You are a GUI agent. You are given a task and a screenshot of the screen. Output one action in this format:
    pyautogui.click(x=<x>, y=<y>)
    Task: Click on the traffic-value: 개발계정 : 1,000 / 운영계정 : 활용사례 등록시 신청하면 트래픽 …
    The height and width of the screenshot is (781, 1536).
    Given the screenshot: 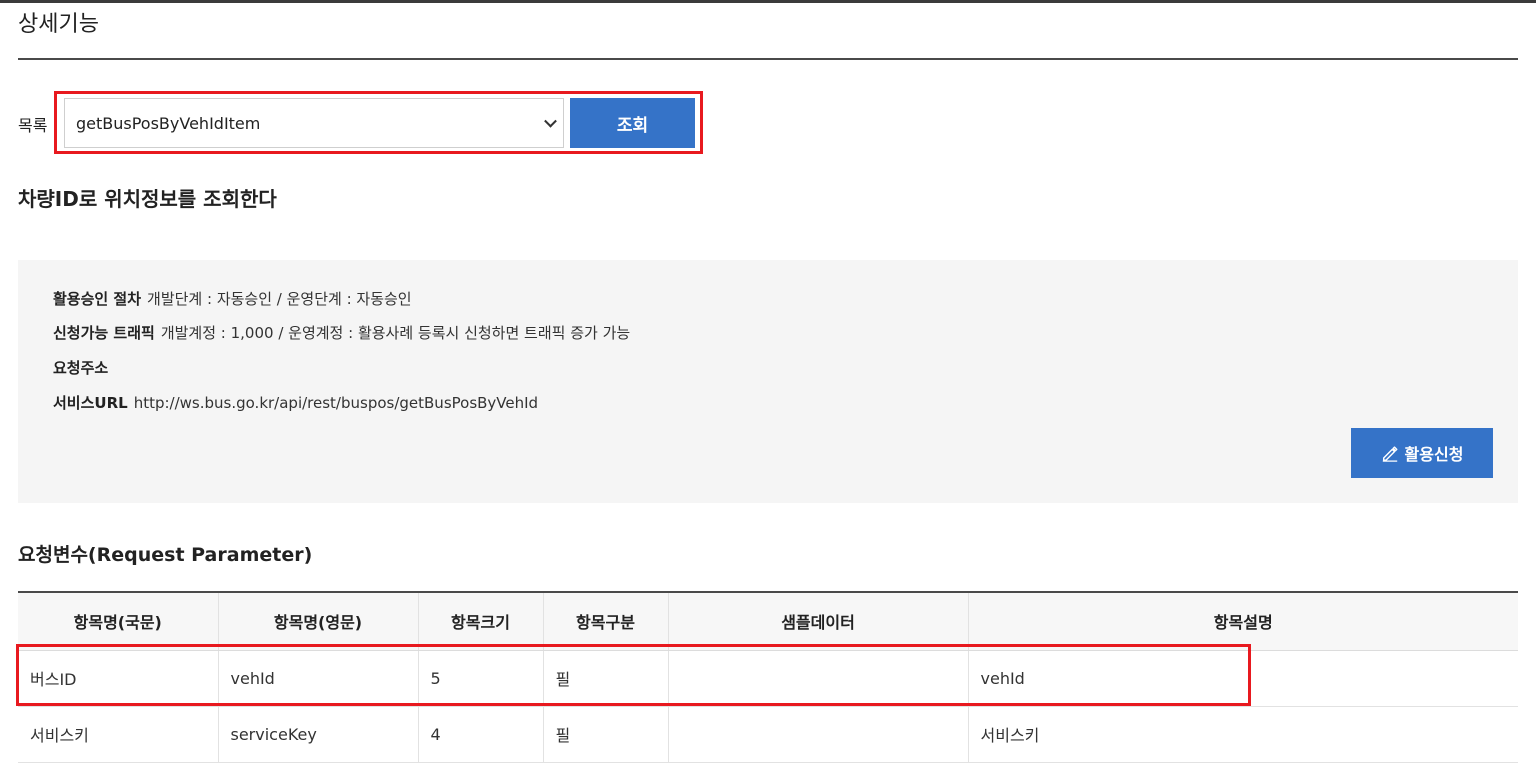 What is the action you would take?
    pyautogui.click(x=395, y=333)
    